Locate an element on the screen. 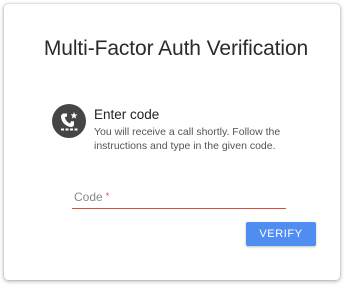 This screenshot has height=289, width=350. method-title: Enter code is located at coordinates (127, 114).